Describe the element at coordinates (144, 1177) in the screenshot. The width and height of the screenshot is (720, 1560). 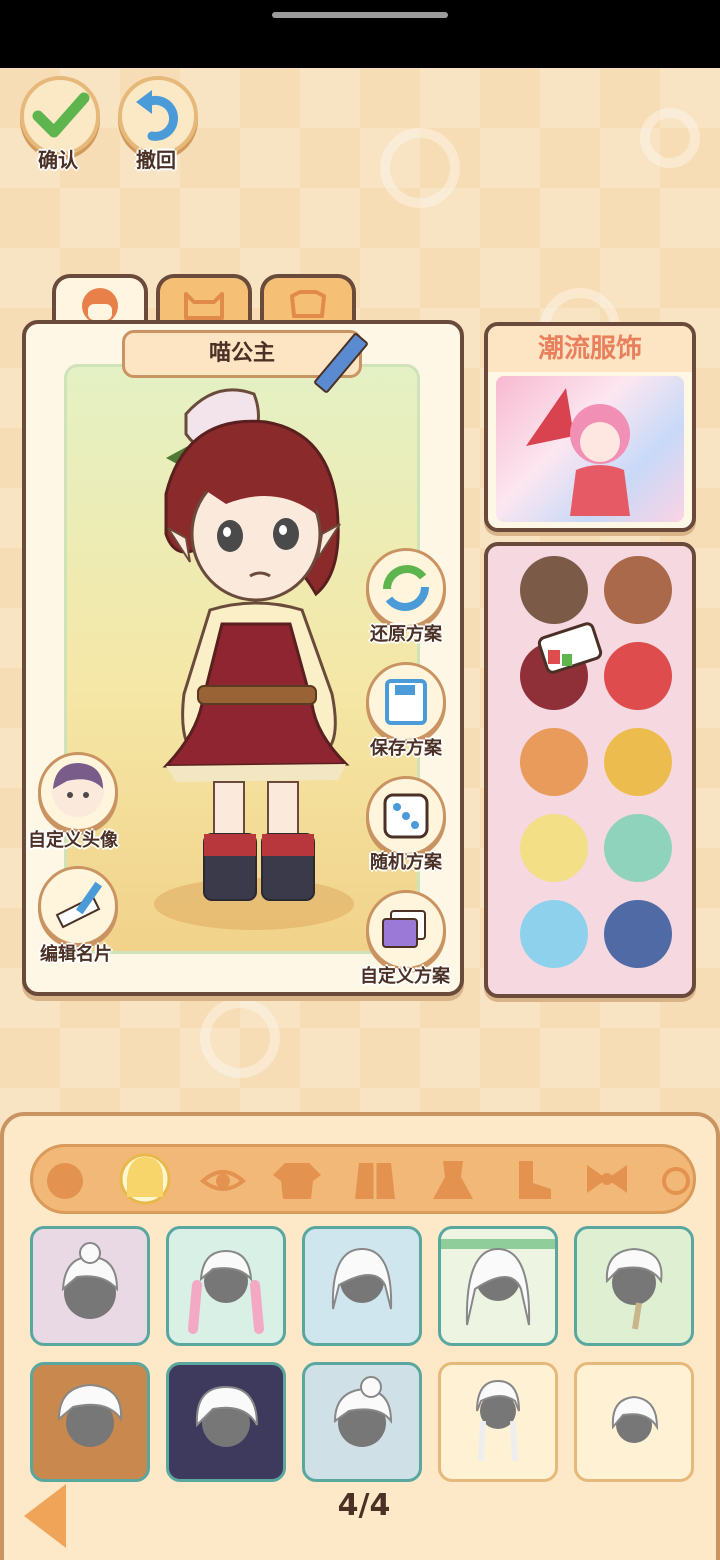
I see `hair-category-icon` at that location.